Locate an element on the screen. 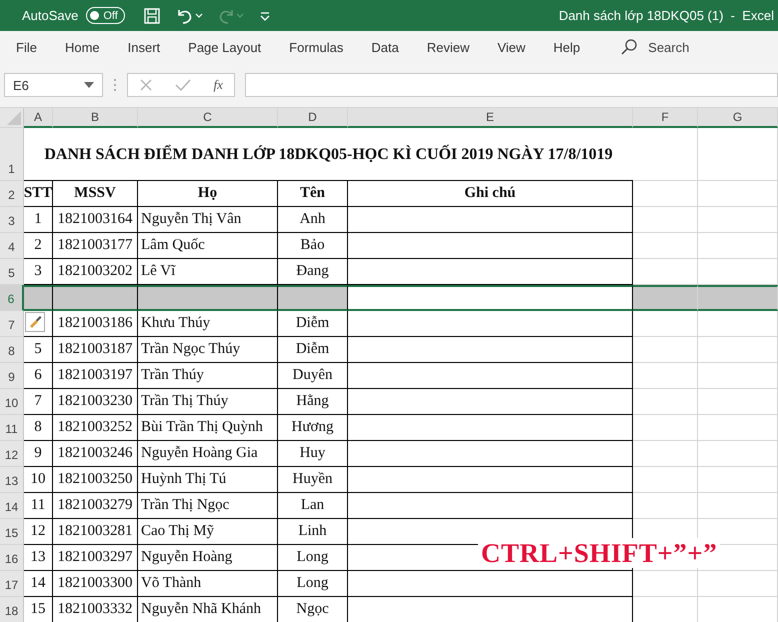 This screenshot has width=778, height=622. table-cell: 15 is located at coordinates (38, 609).